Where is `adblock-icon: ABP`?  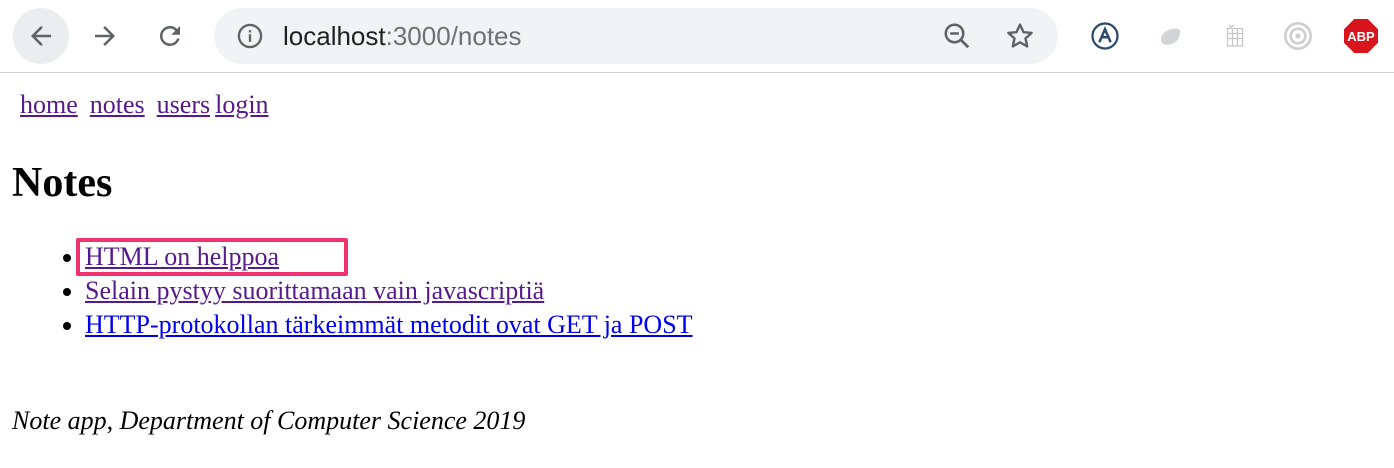
adblock-icon: ABP is located at coordinates (1361, 36).